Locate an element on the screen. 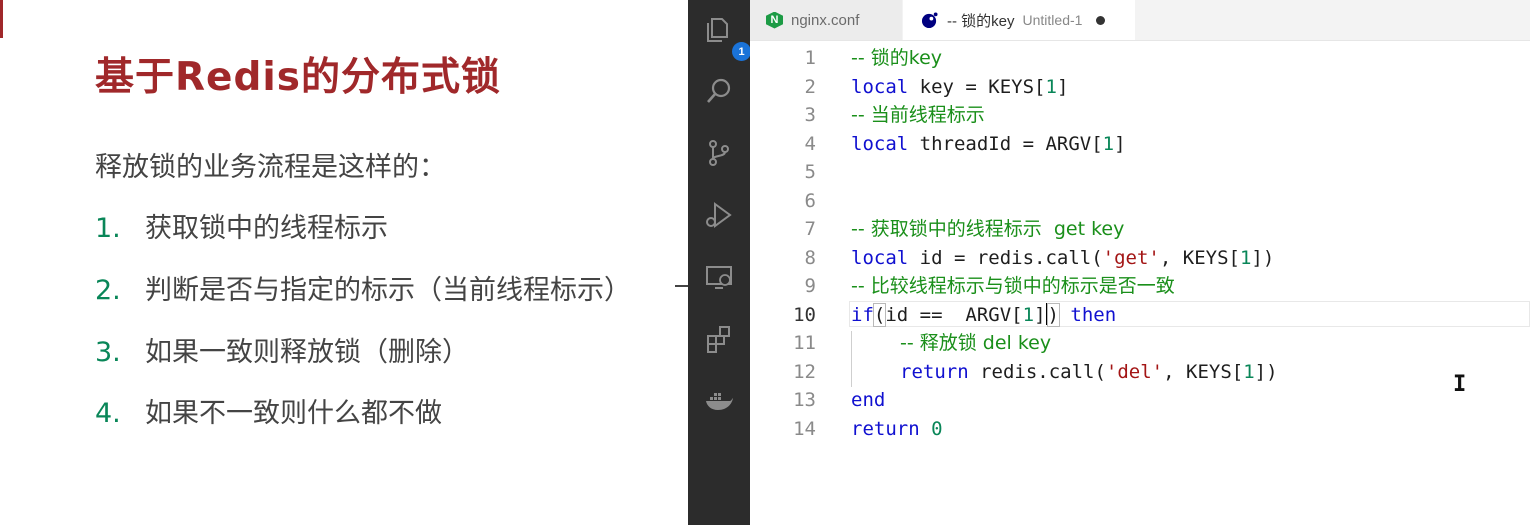  code-line: 5 is located at coordinates (1140, 172).